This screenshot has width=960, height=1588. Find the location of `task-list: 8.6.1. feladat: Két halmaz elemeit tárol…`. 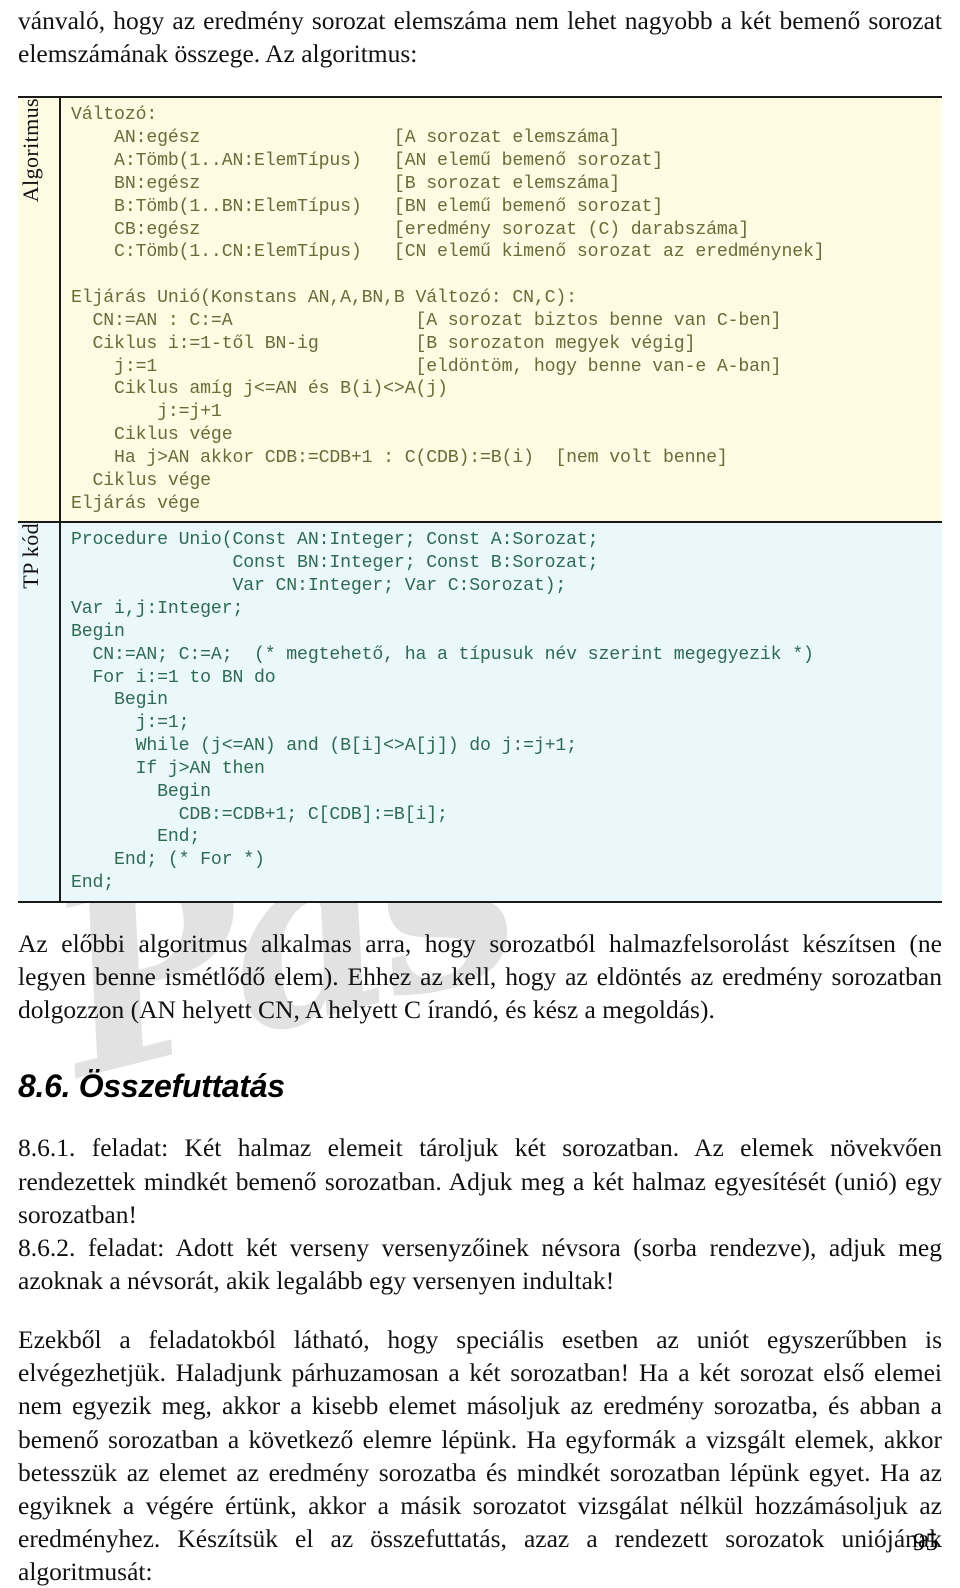

task-list: 8.6.1. feladat: Két halmaz elemeit tárol… is located at coordinates (480, 1214).